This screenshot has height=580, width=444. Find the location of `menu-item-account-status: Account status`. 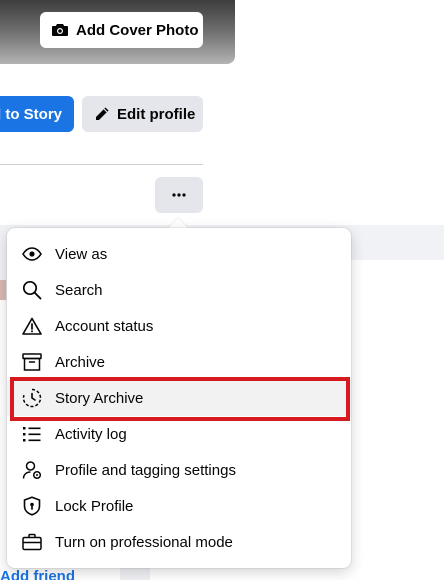

menu-item-account-status: Account status is located at coordinates (179, 326).